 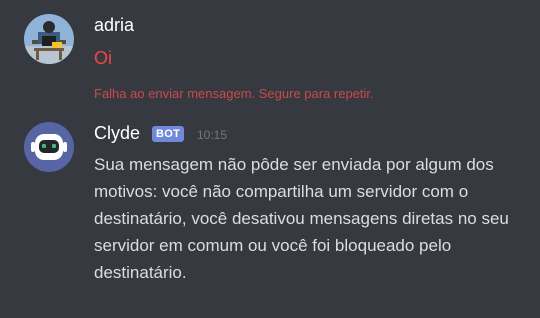 I want to click on username-clyde: Clyde, so click(x=117, y=133).